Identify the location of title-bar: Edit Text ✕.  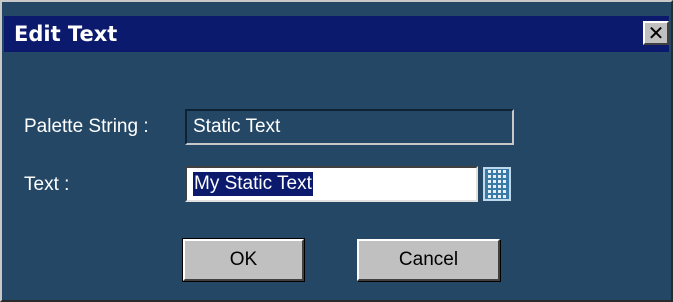
(336, 34).